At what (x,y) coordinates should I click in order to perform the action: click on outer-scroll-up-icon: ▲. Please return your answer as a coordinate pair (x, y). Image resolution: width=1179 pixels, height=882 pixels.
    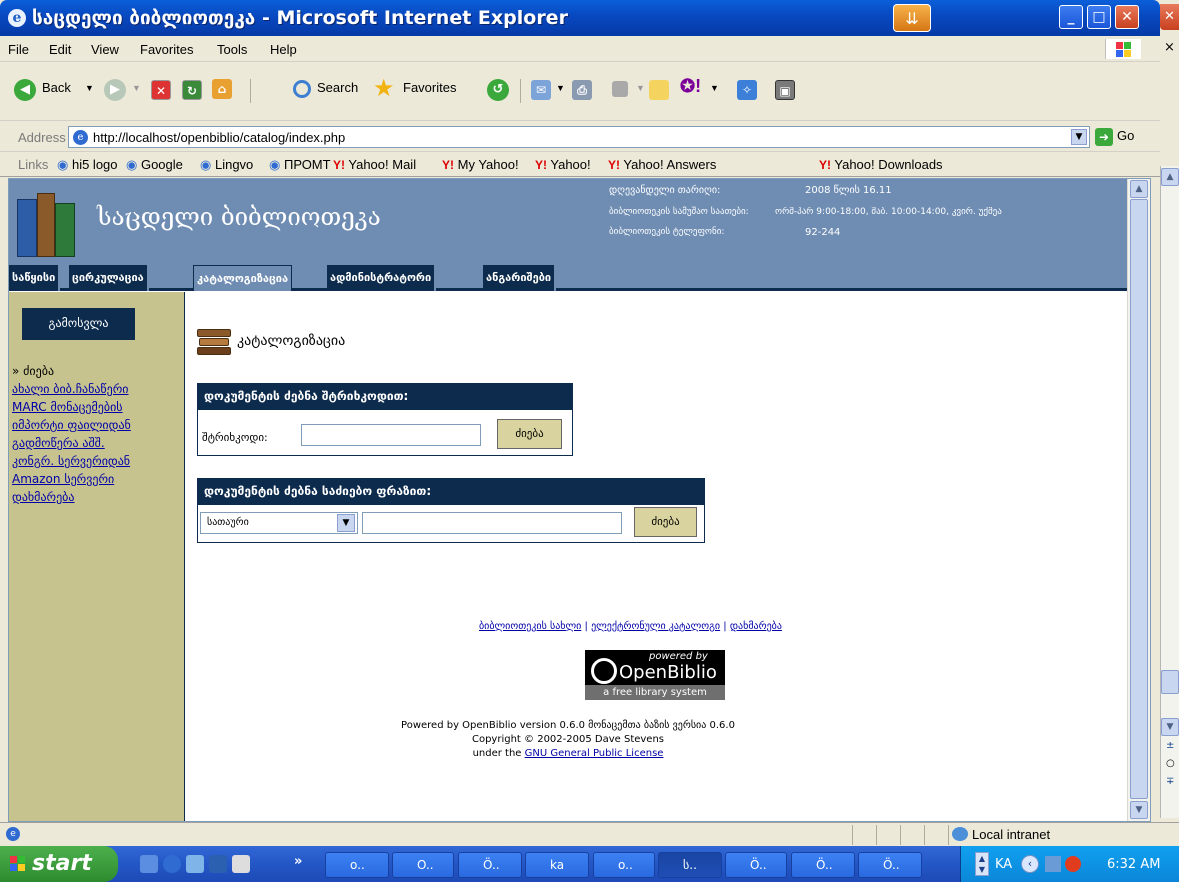
    Looking at the image, I should click on (1170, 177).